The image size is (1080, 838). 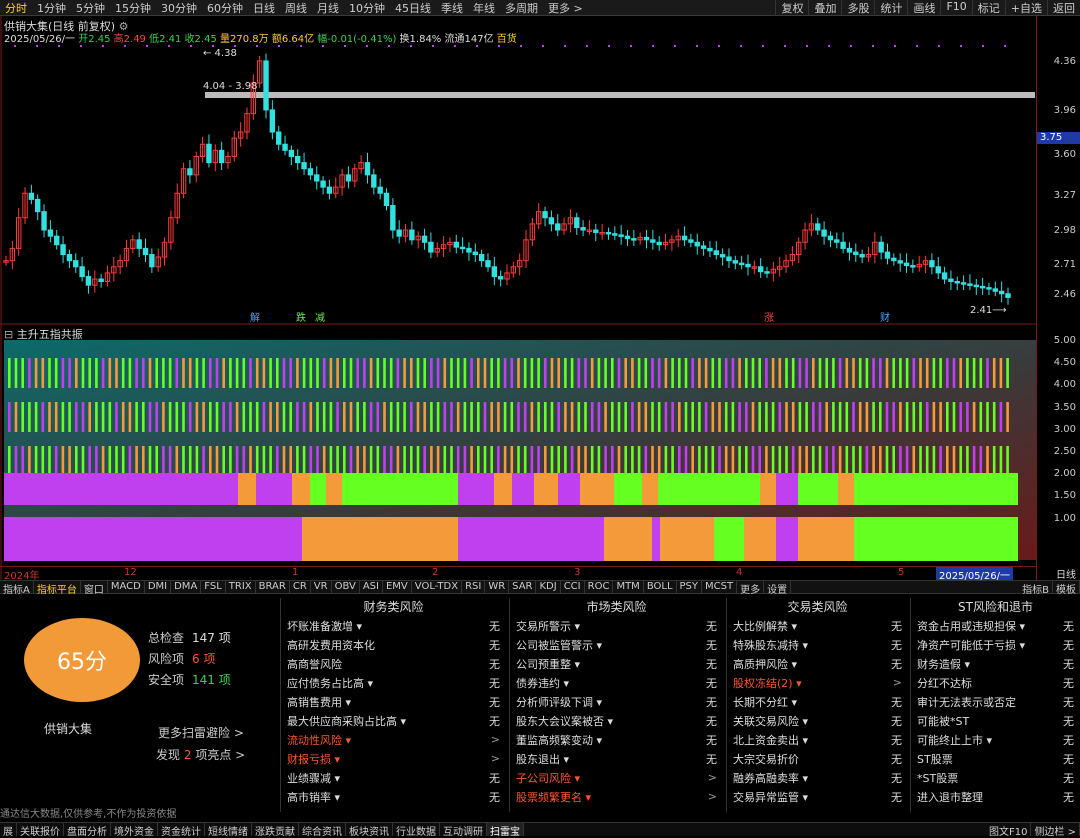 What do you see at coordinates (328, 8) in the screenshot?
I see `timeframe-tab: 月线` at bounding box center [328, 8].